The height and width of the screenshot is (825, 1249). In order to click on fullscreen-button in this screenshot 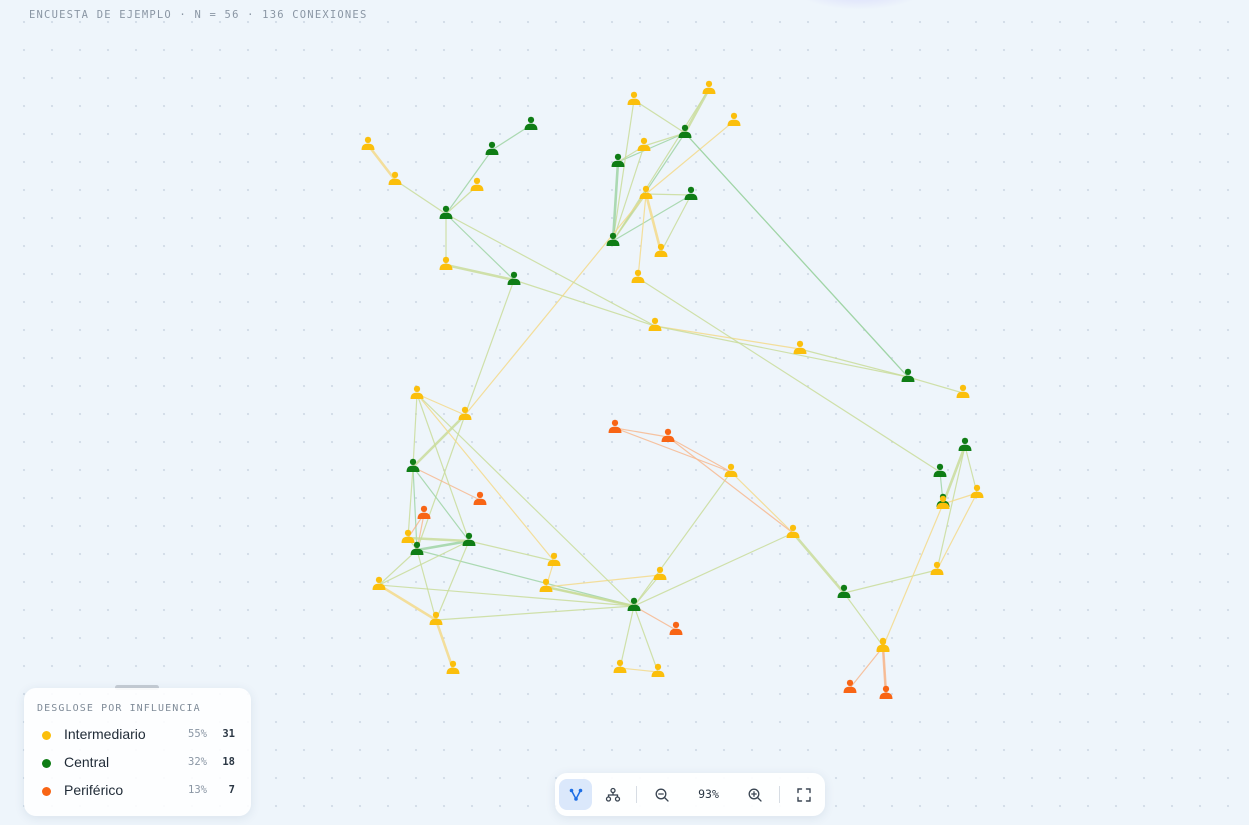, I will do `click(803, 794)`.